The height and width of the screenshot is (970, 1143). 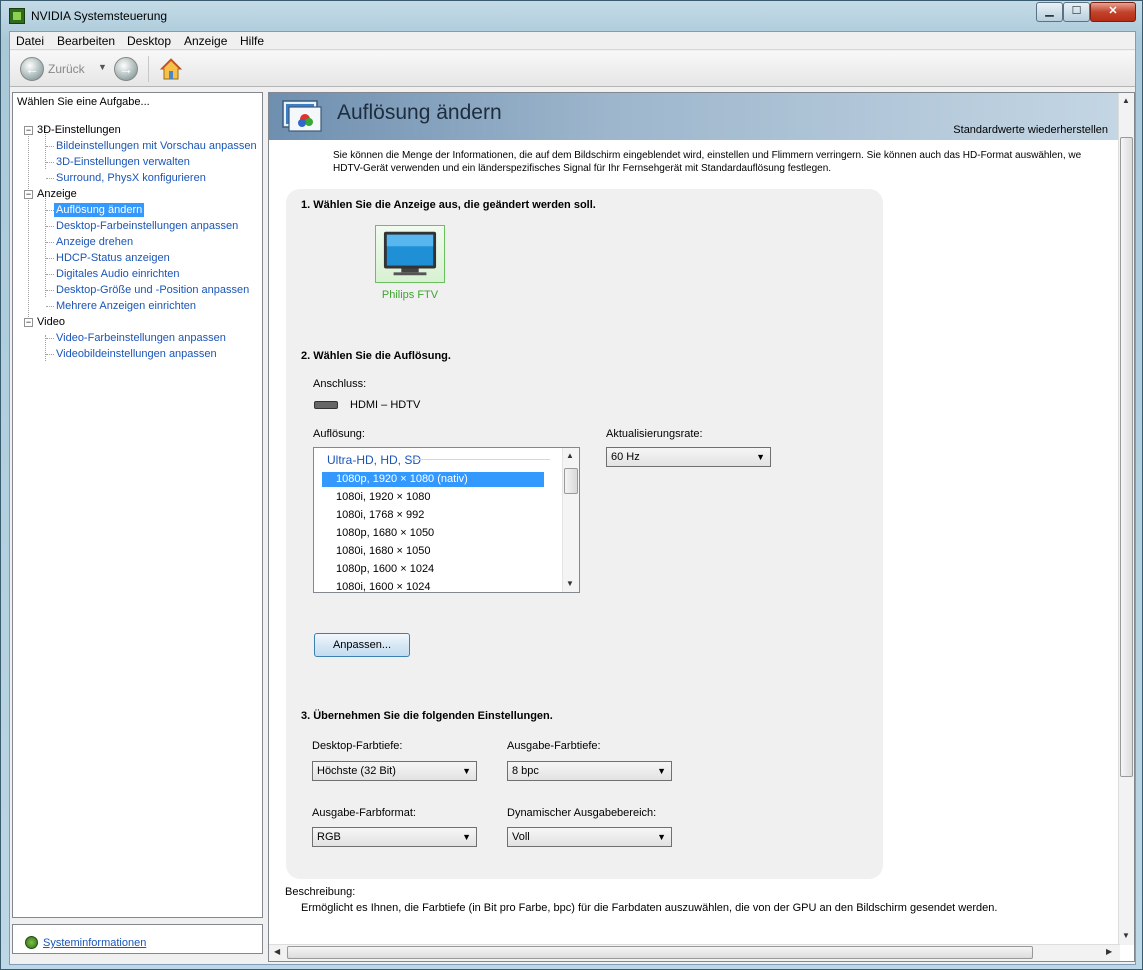 I want to click on menu-hilfe: Hilfe, so click(x=252, y=41).